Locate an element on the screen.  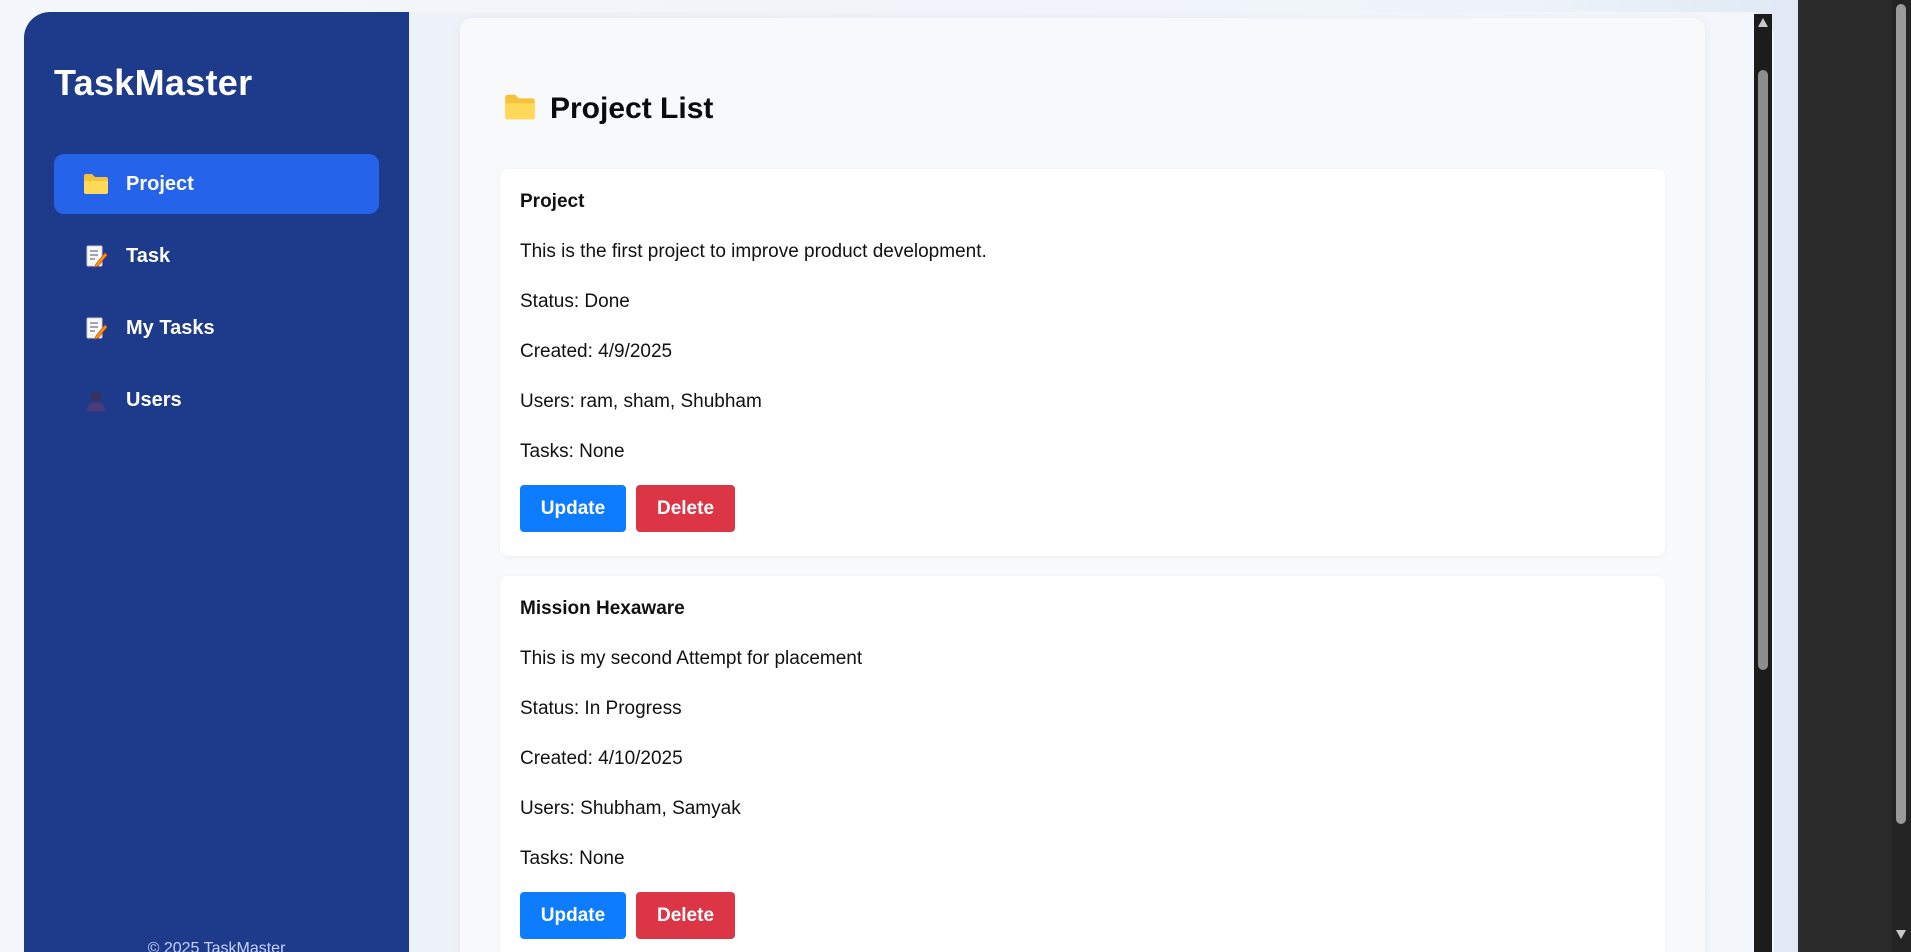
window-scrollbar is located at coordinates (1901, 476).